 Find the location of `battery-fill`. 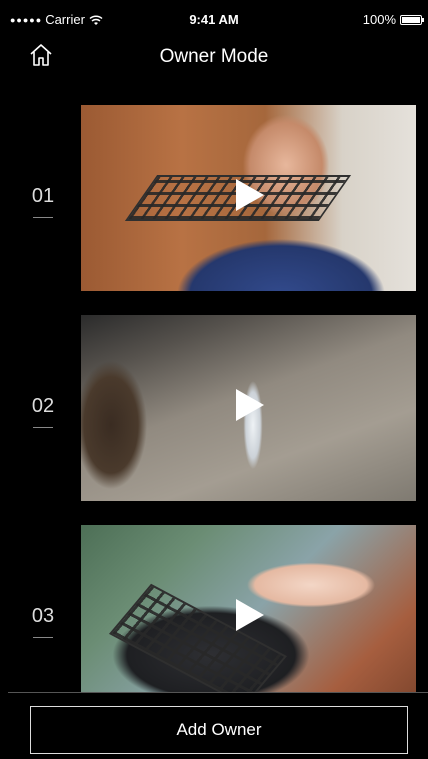

battery-fill is located at coordinates (411, 19).